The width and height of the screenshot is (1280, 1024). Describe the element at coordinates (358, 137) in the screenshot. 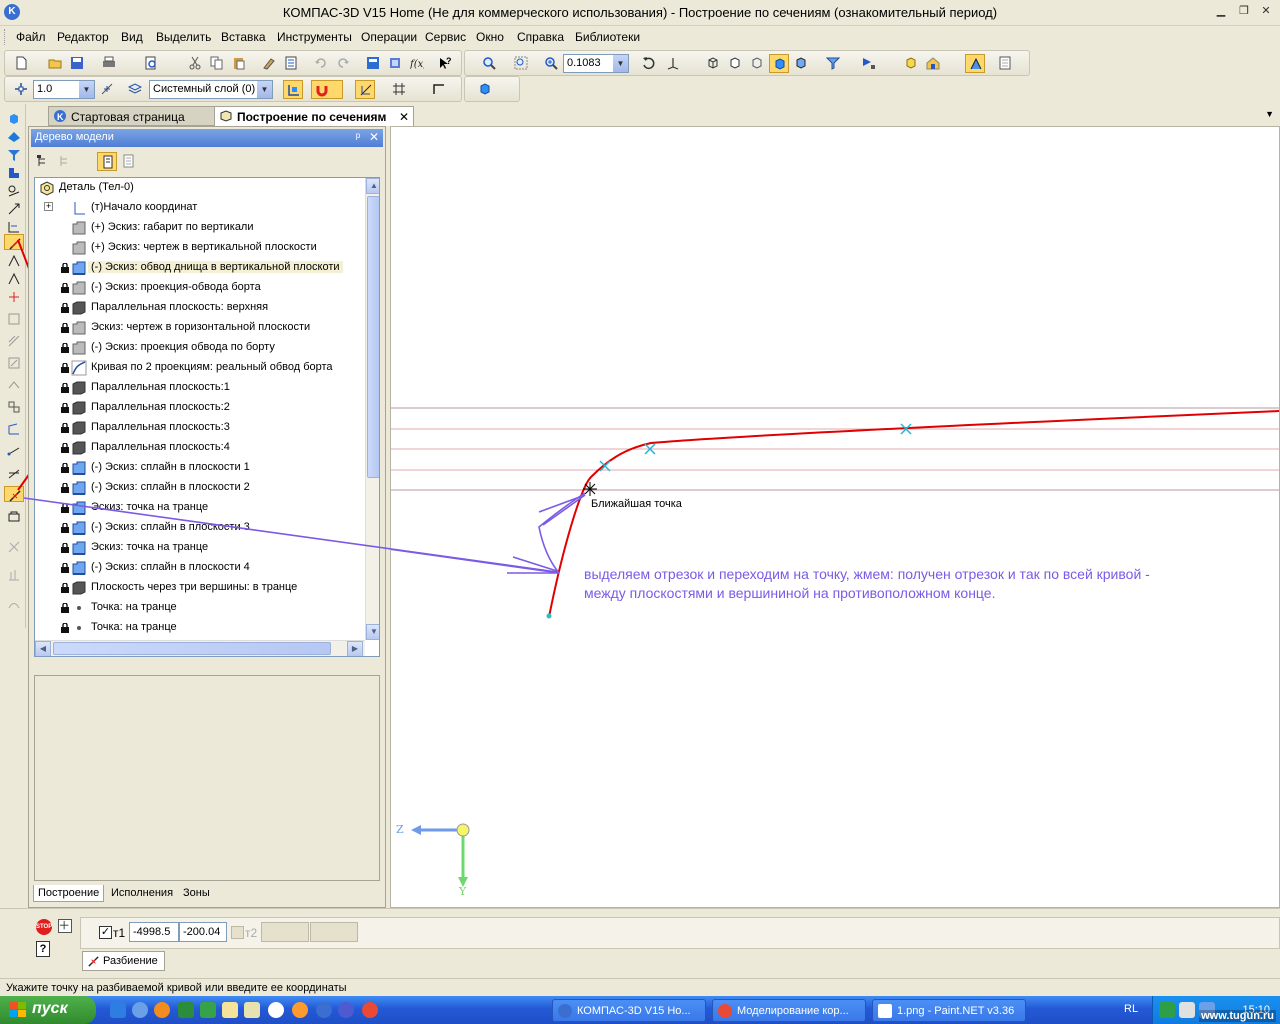

I see `pin-icon: ᵖ` at that location.